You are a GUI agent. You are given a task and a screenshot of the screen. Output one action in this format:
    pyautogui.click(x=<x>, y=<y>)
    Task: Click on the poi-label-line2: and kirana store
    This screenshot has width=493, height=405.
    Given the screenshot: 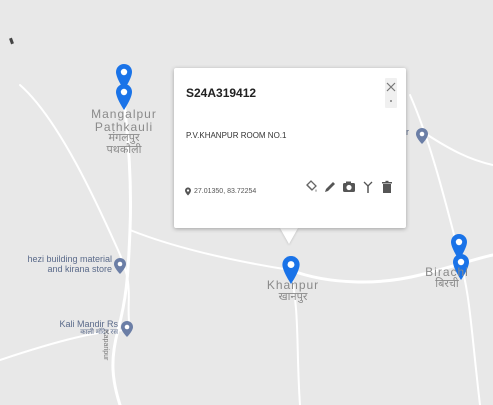 What is the action you would take?
    pyautogui.click(x=79, y=269)
    